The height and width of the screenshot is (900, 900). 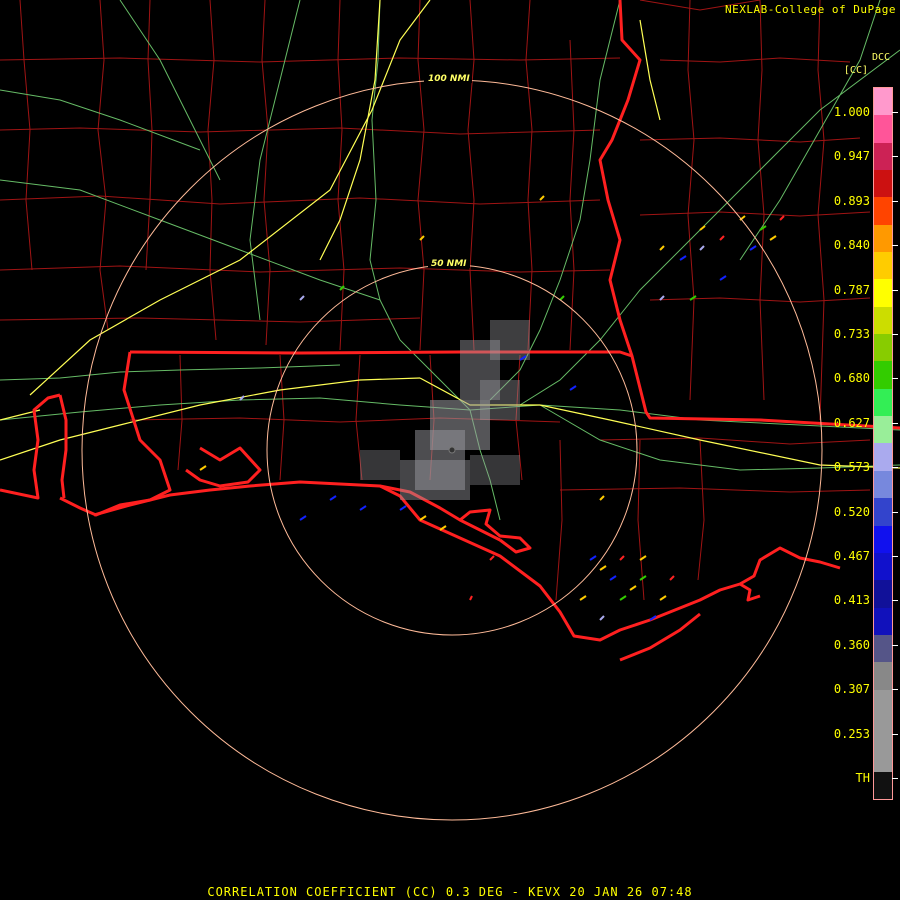 I want to click on range-ring-100-label: 100 NMI, so click(x=449, y=79).